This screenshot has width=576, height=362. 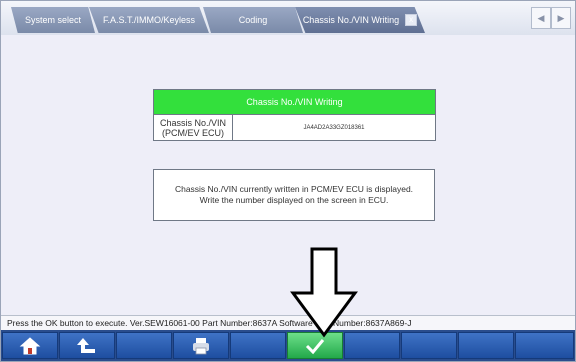 I want to click on tab-label: System select, so click(x=53, y=20).